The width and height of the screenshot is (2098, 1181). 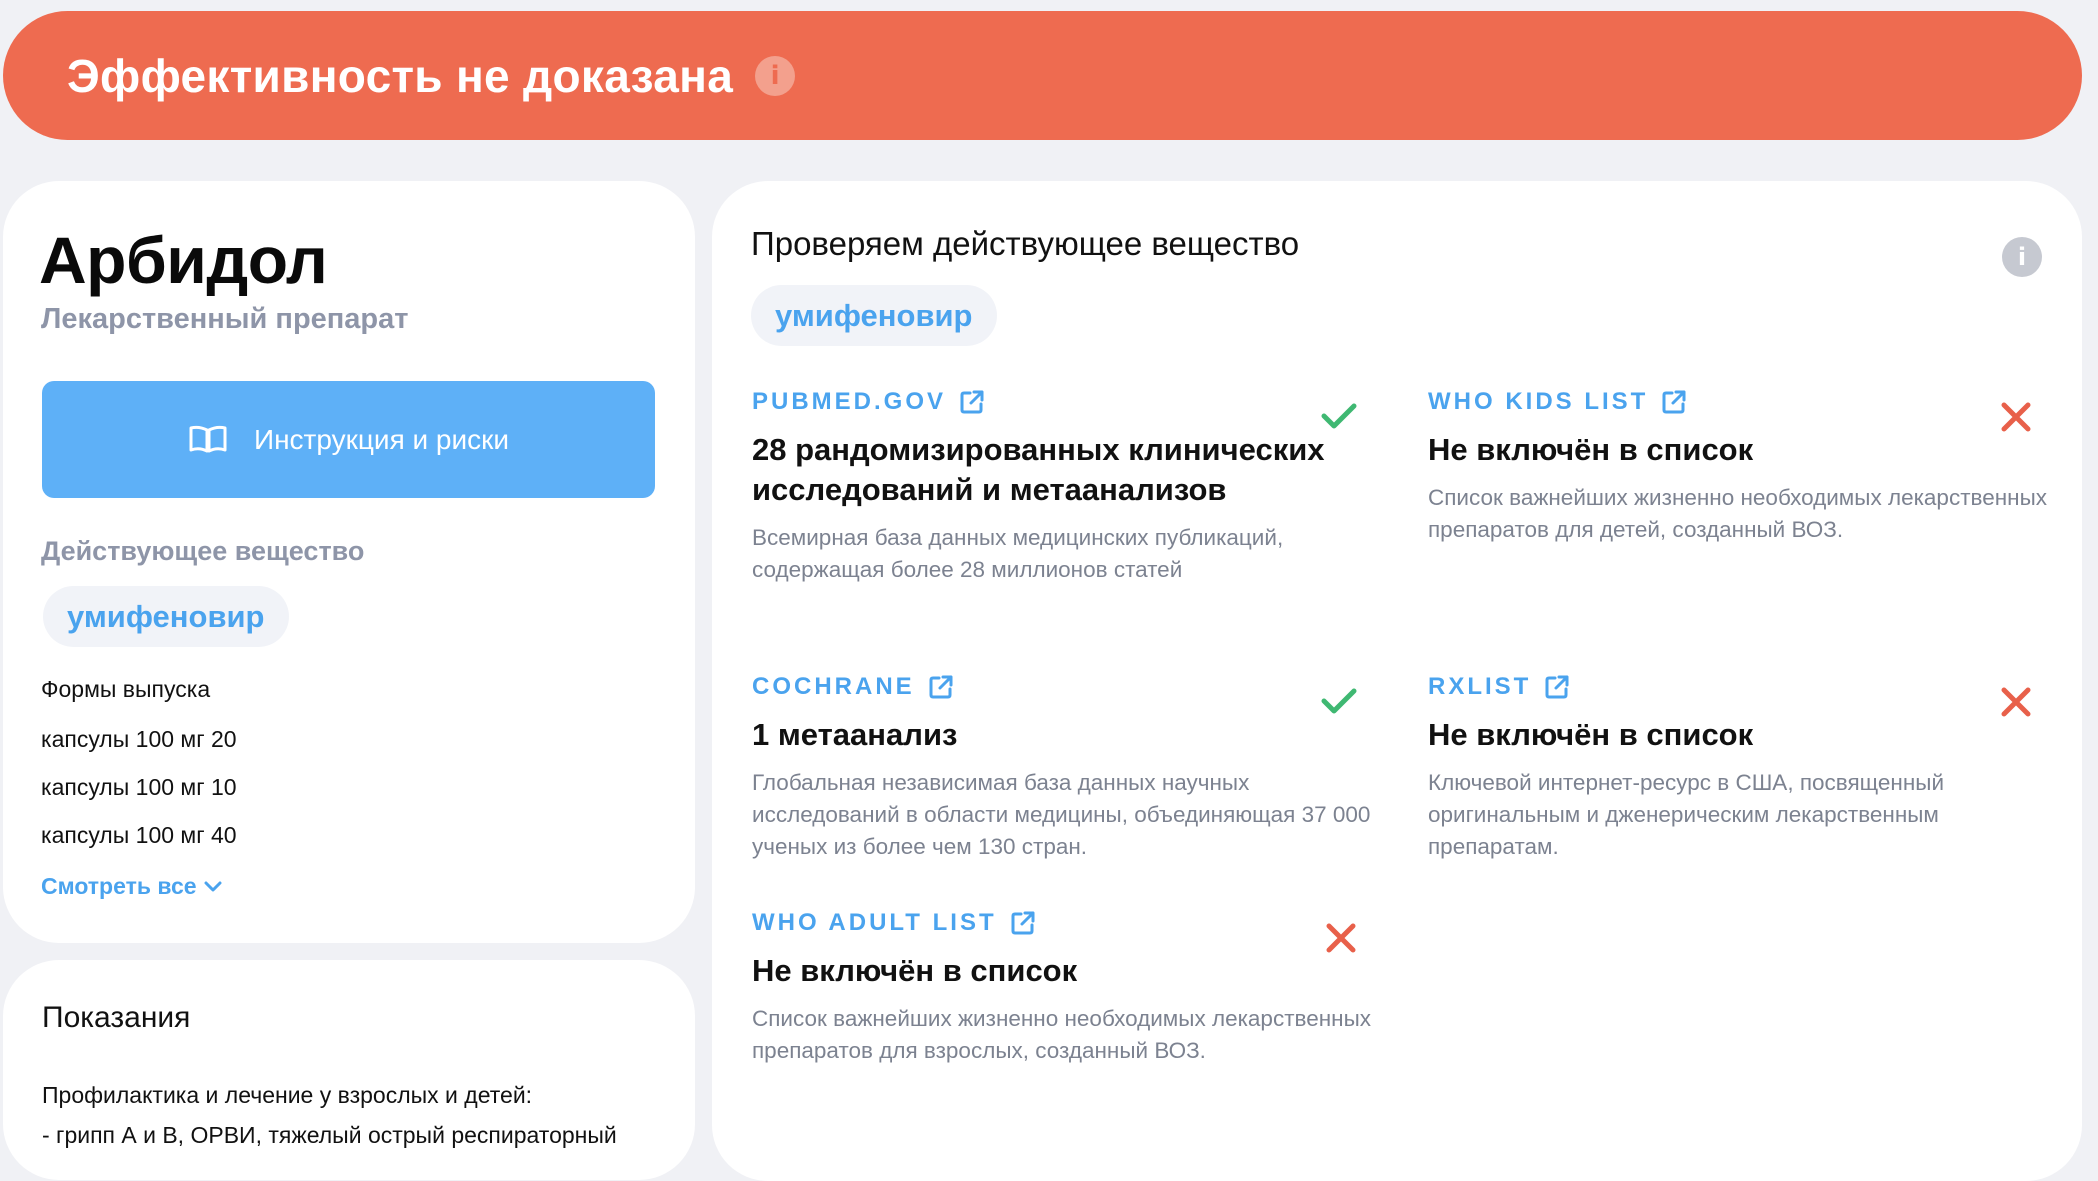 What do you see at coordinates (855, 734) in the screenshot?
I see `source-headline: 1 метаанализ` at bounding box center [855, 734].